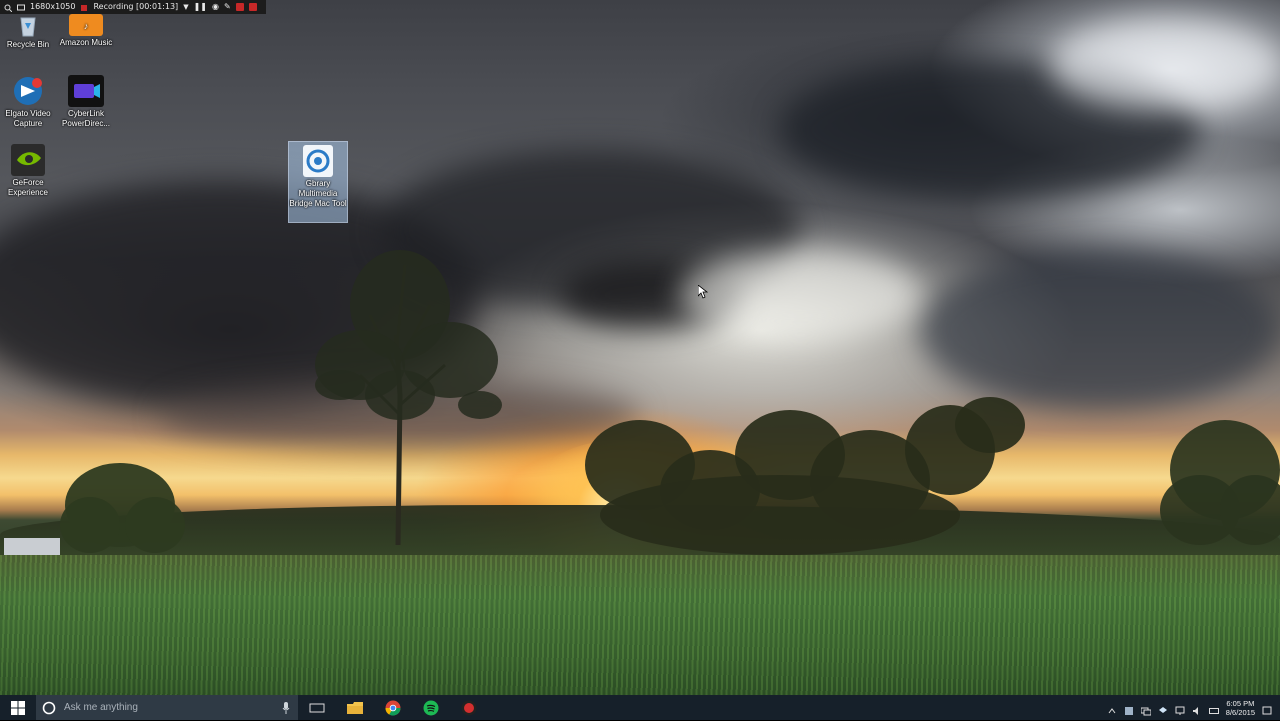 The width and height of the screenshot is (1280, 721). I want to click on spotify-button, so click(431, 707).